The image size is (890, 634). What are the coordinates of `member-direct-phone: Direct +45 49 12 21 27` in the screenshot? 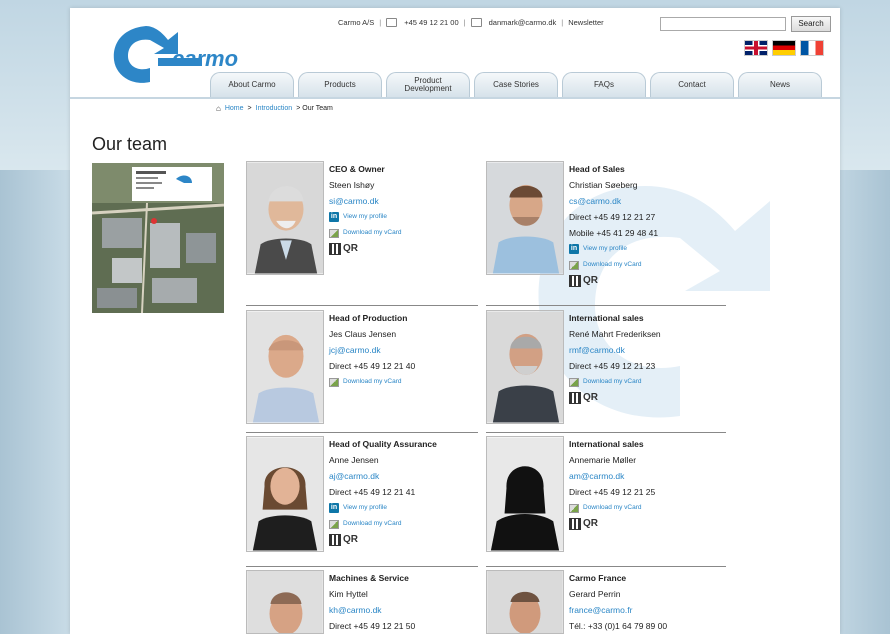 It's located at (612, 217).